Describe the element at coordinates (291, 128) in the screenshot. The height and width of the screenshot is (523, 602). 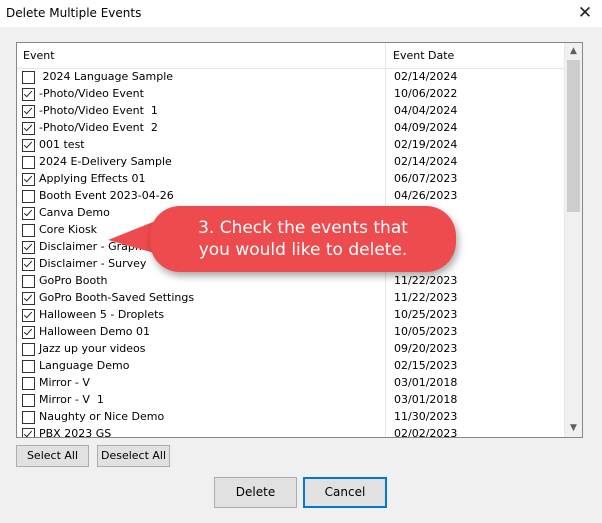
I see `table-row: -Photo/Video Event 2 04/09/2024` at that location.